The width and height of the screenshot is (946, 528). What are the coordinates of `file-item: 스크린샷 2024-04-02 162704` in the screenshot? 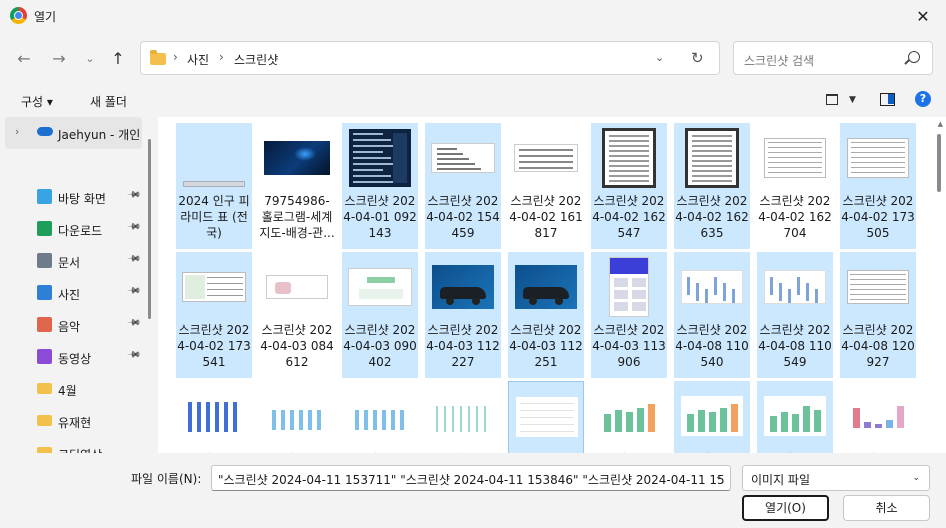 It's located at (795, 186).